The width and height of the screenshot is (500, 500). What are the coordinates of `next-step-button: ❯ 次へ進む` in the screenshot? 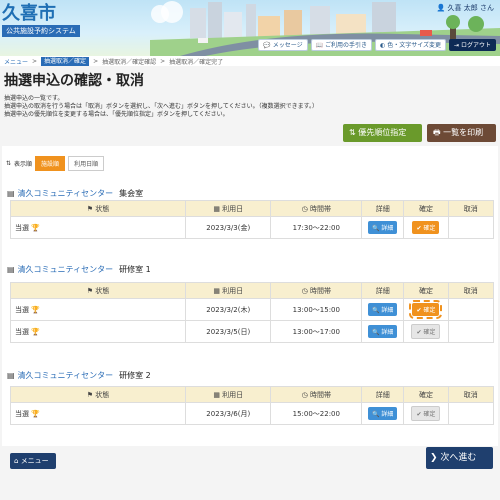 It's located at (459, 458).